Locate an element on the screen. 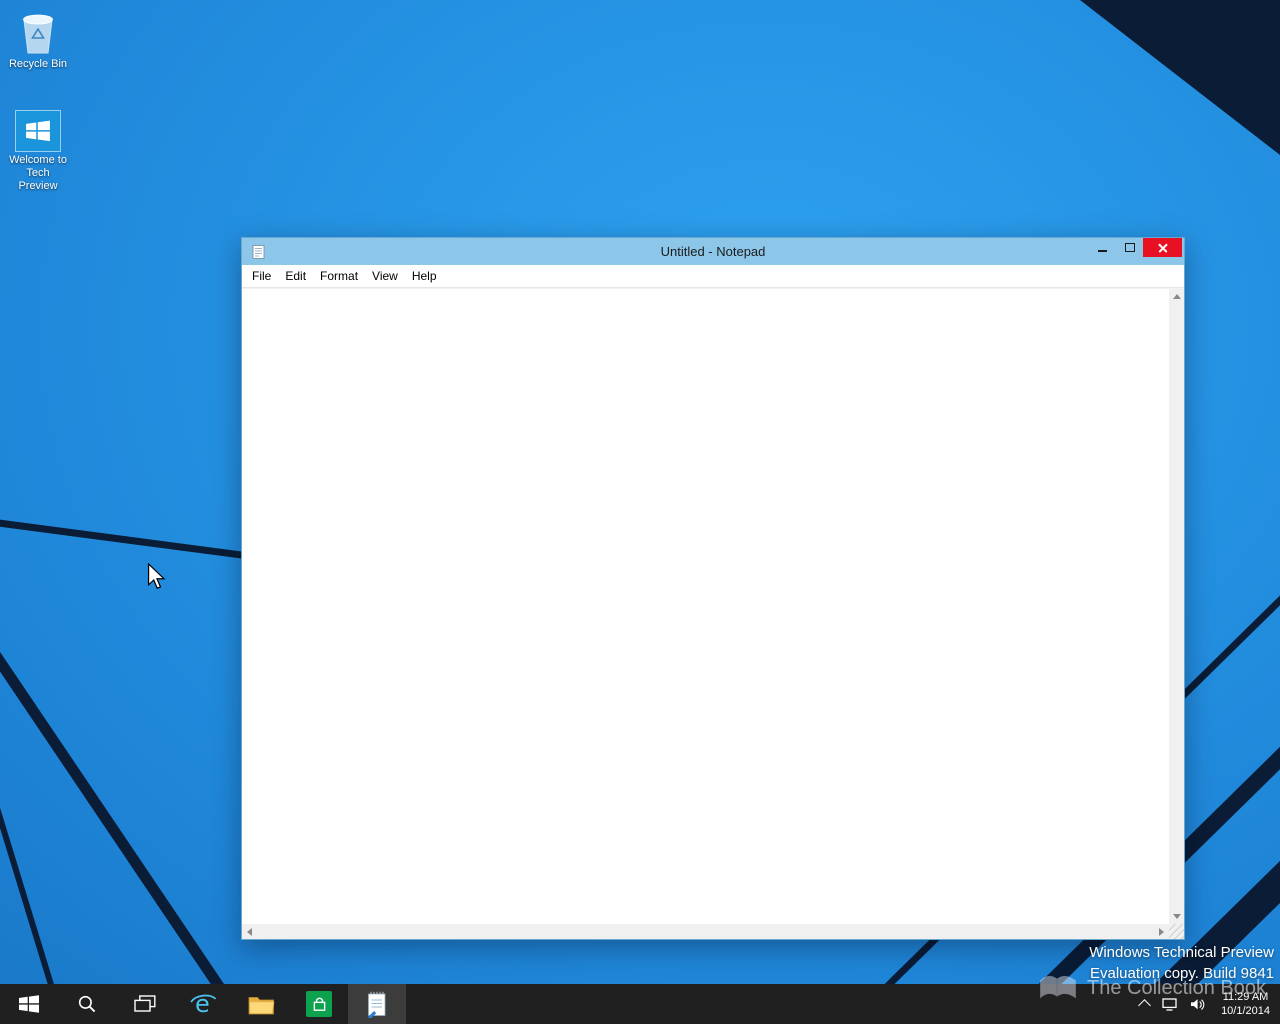 This screenshot has width=1280, height=1024. scroll-right-button is located at coordinates (1161, 931).